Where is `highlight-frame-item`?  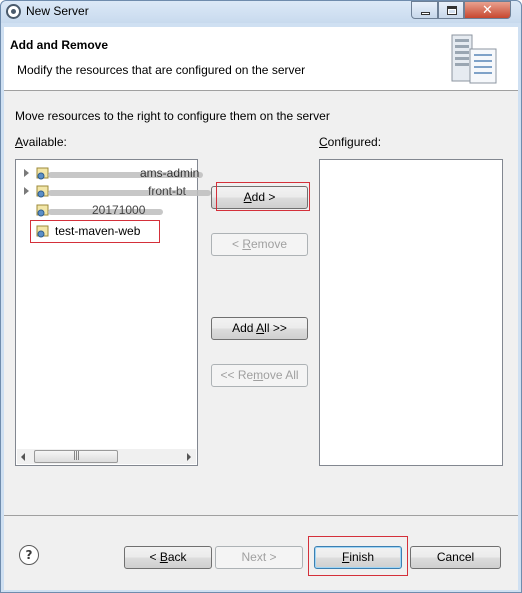 highlight-frame-item is located at coordinates (95, 231).